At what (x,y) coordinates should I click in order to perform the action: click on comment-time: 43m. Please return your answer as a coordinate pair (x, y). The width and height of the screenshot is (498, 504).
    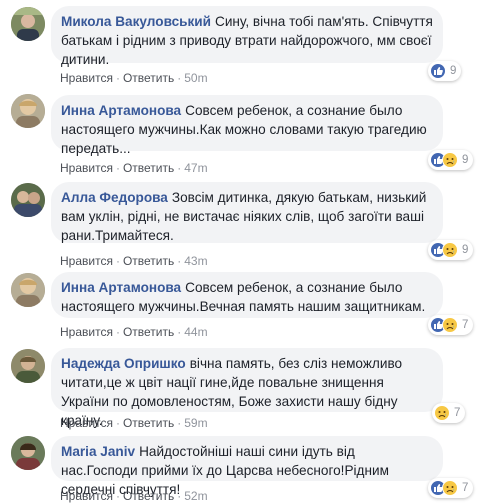
    Looking at the image, I should click on (195, 261).